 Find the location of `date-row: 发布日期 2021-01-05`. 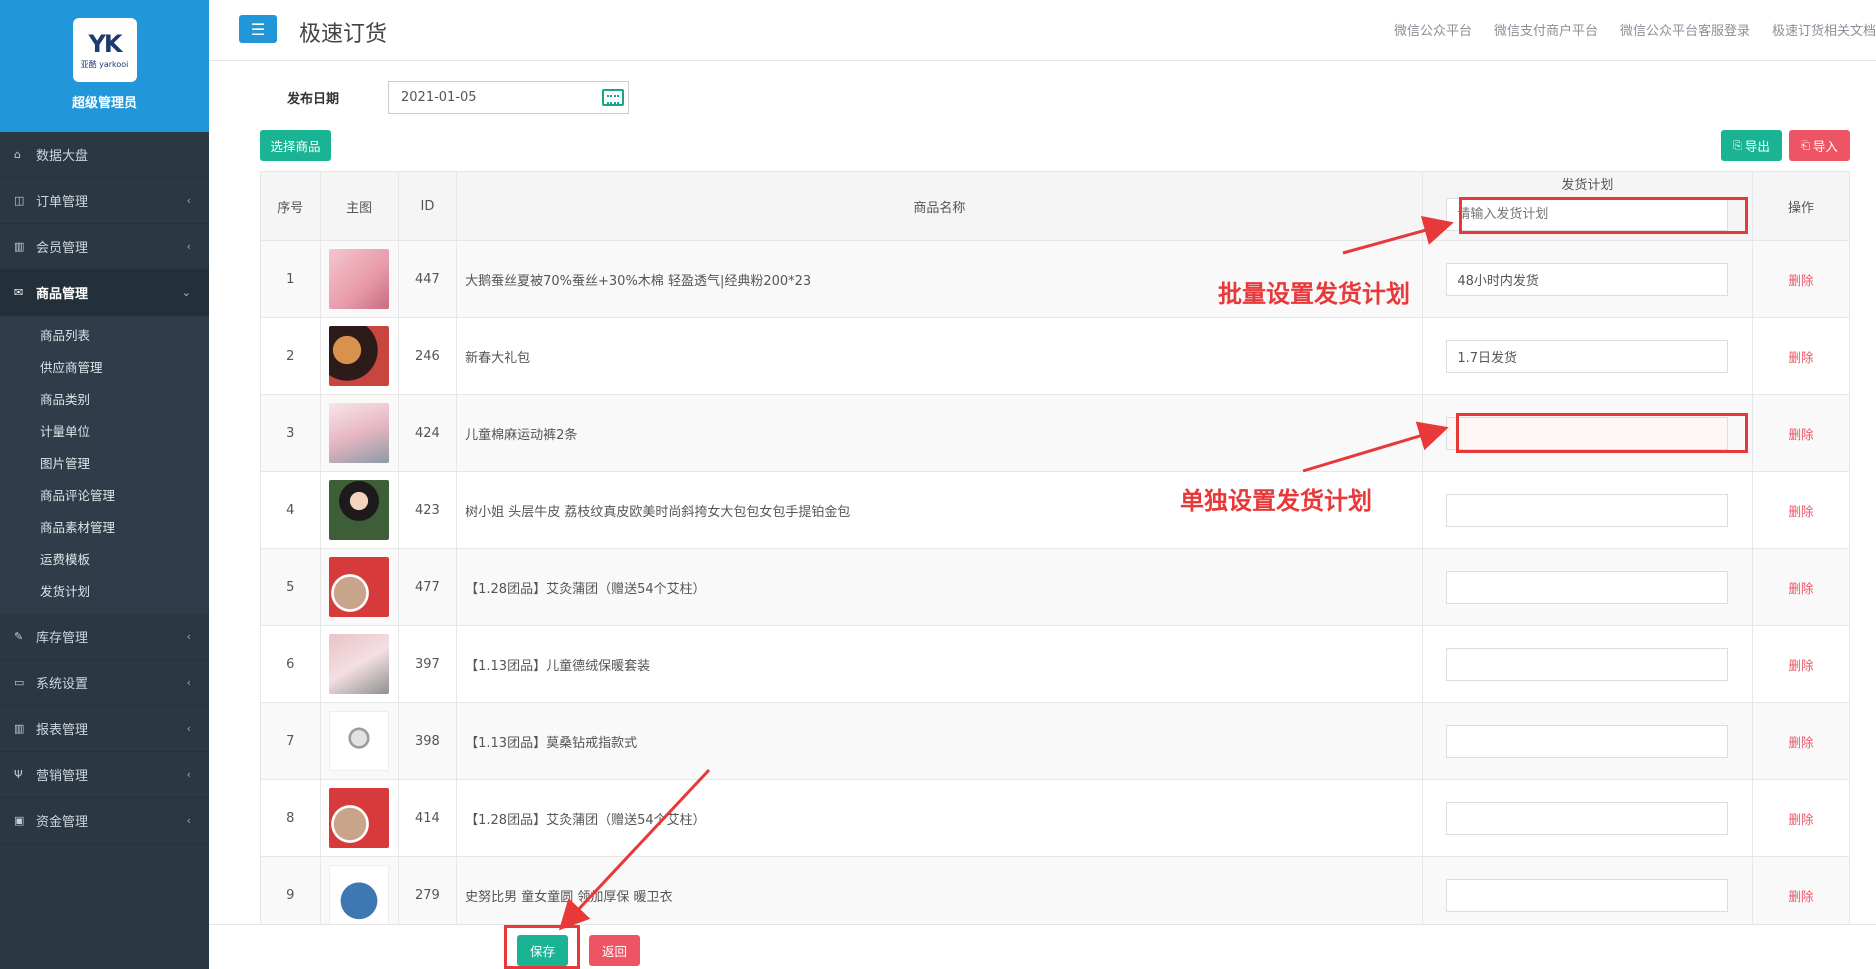

date-row: 发布日期 2021-01-05 is located at coordinates (458, 97).